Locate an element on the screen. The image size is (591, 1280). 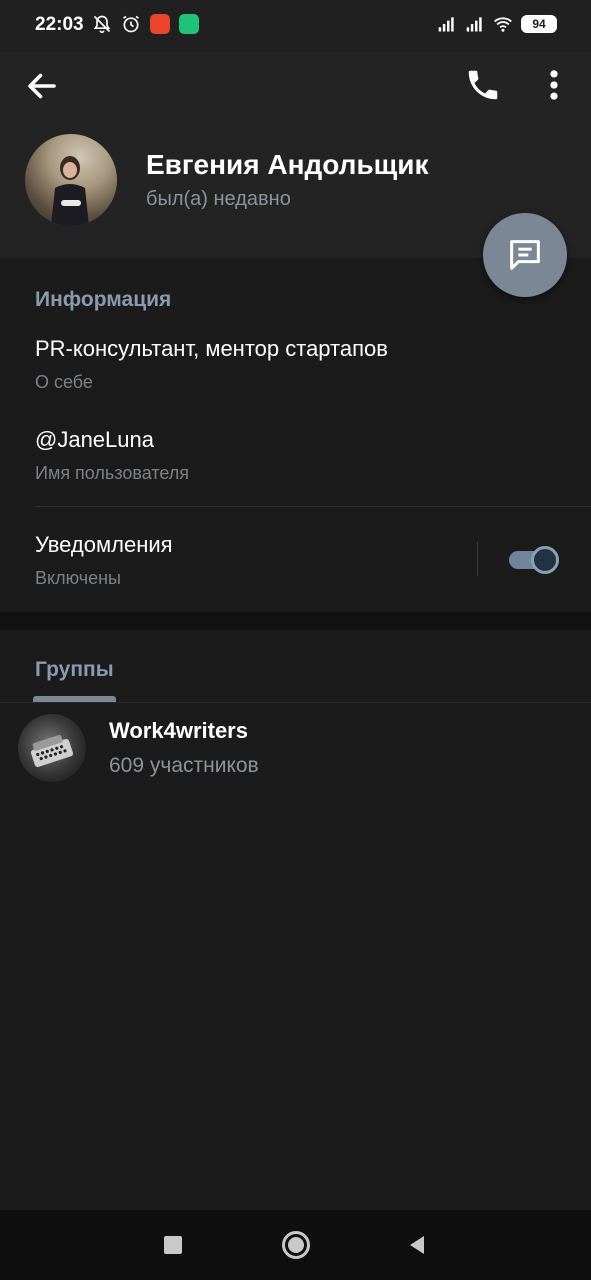
section-separator is located at coordinates (295, 621).